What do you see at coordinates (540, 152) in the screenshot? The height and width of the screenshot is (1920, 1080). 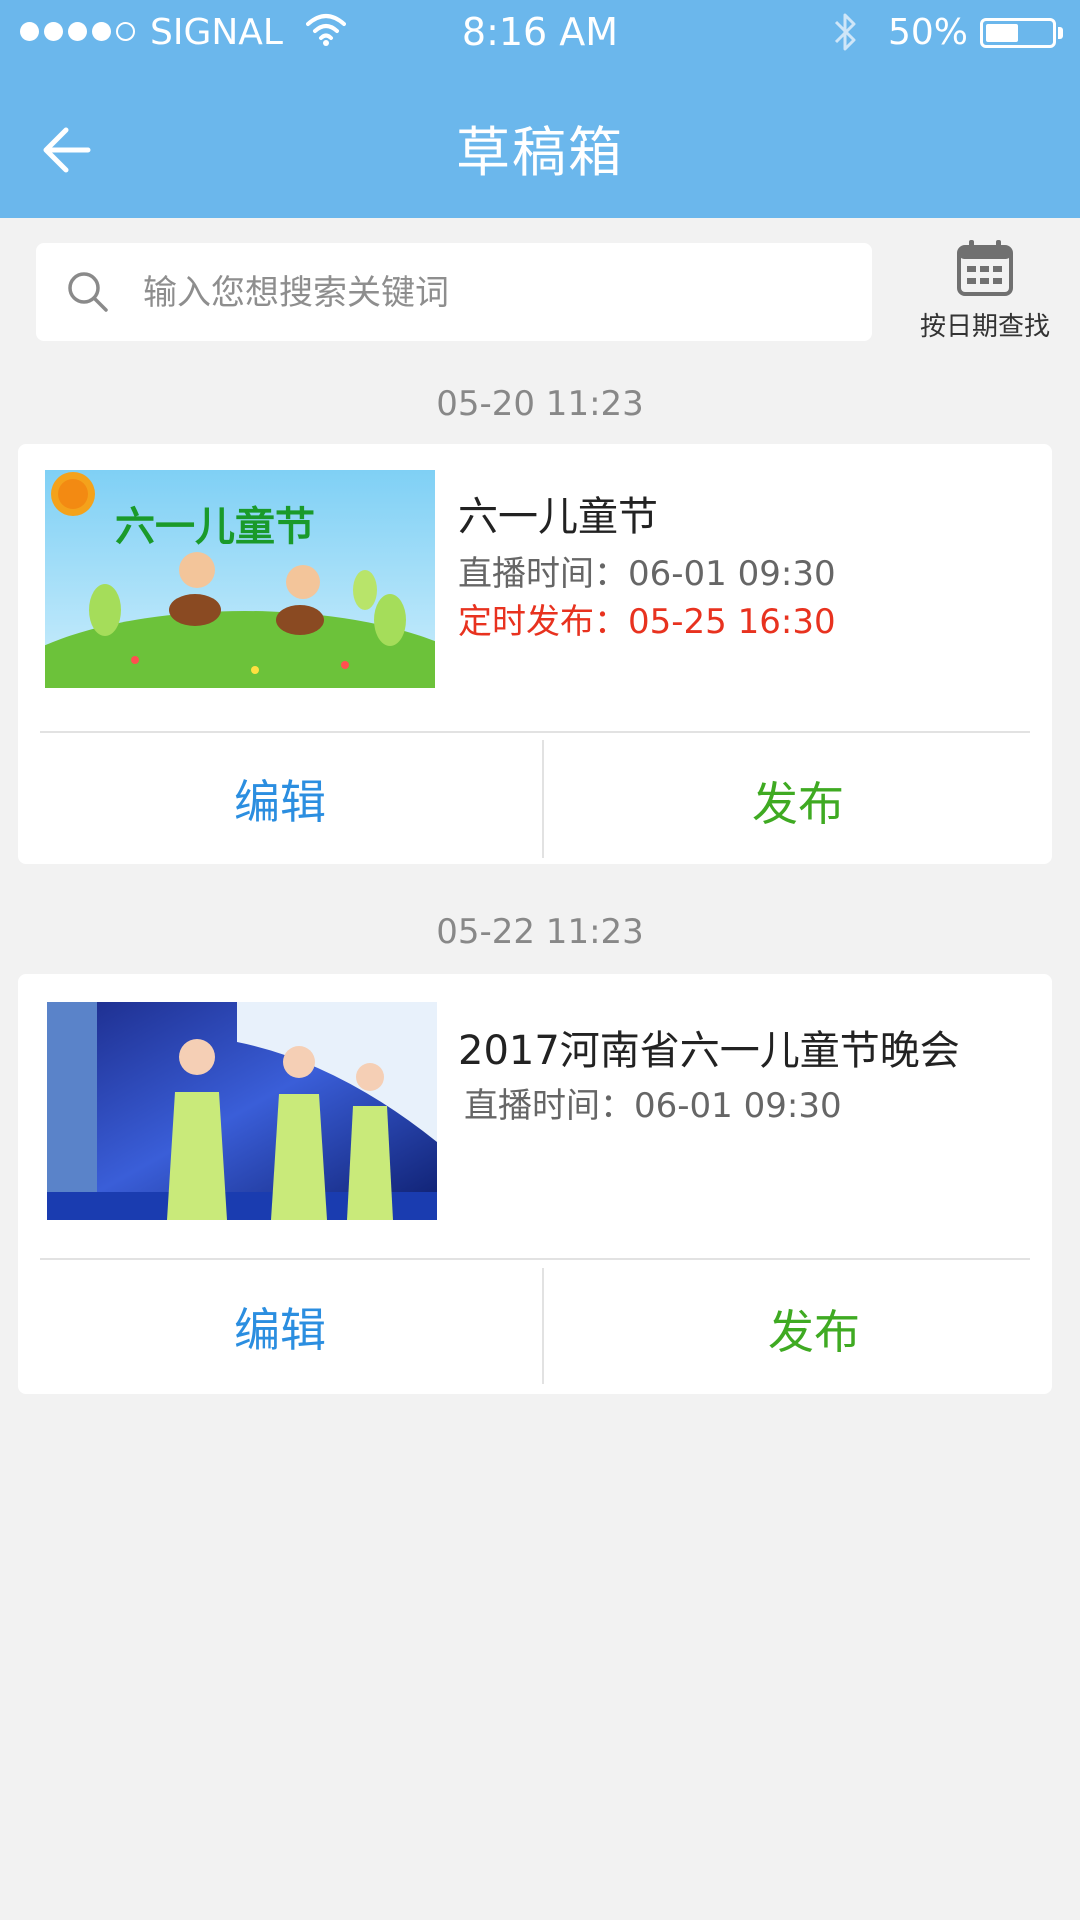 I see `page-title: 草稿箱` at bounding box center [540, 152].